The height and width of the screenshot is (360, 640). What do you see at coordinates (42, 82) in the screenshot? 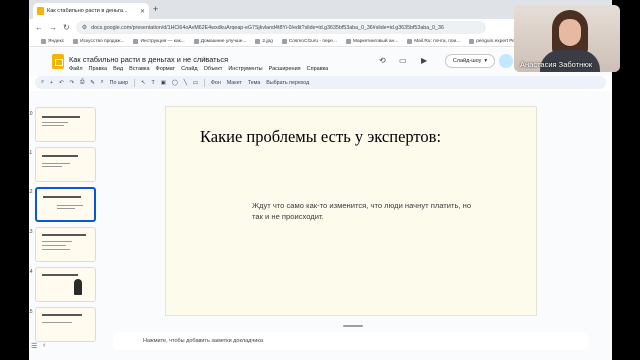
I see `search-menus-icon: ⌕` at bounding box center [42, 82].